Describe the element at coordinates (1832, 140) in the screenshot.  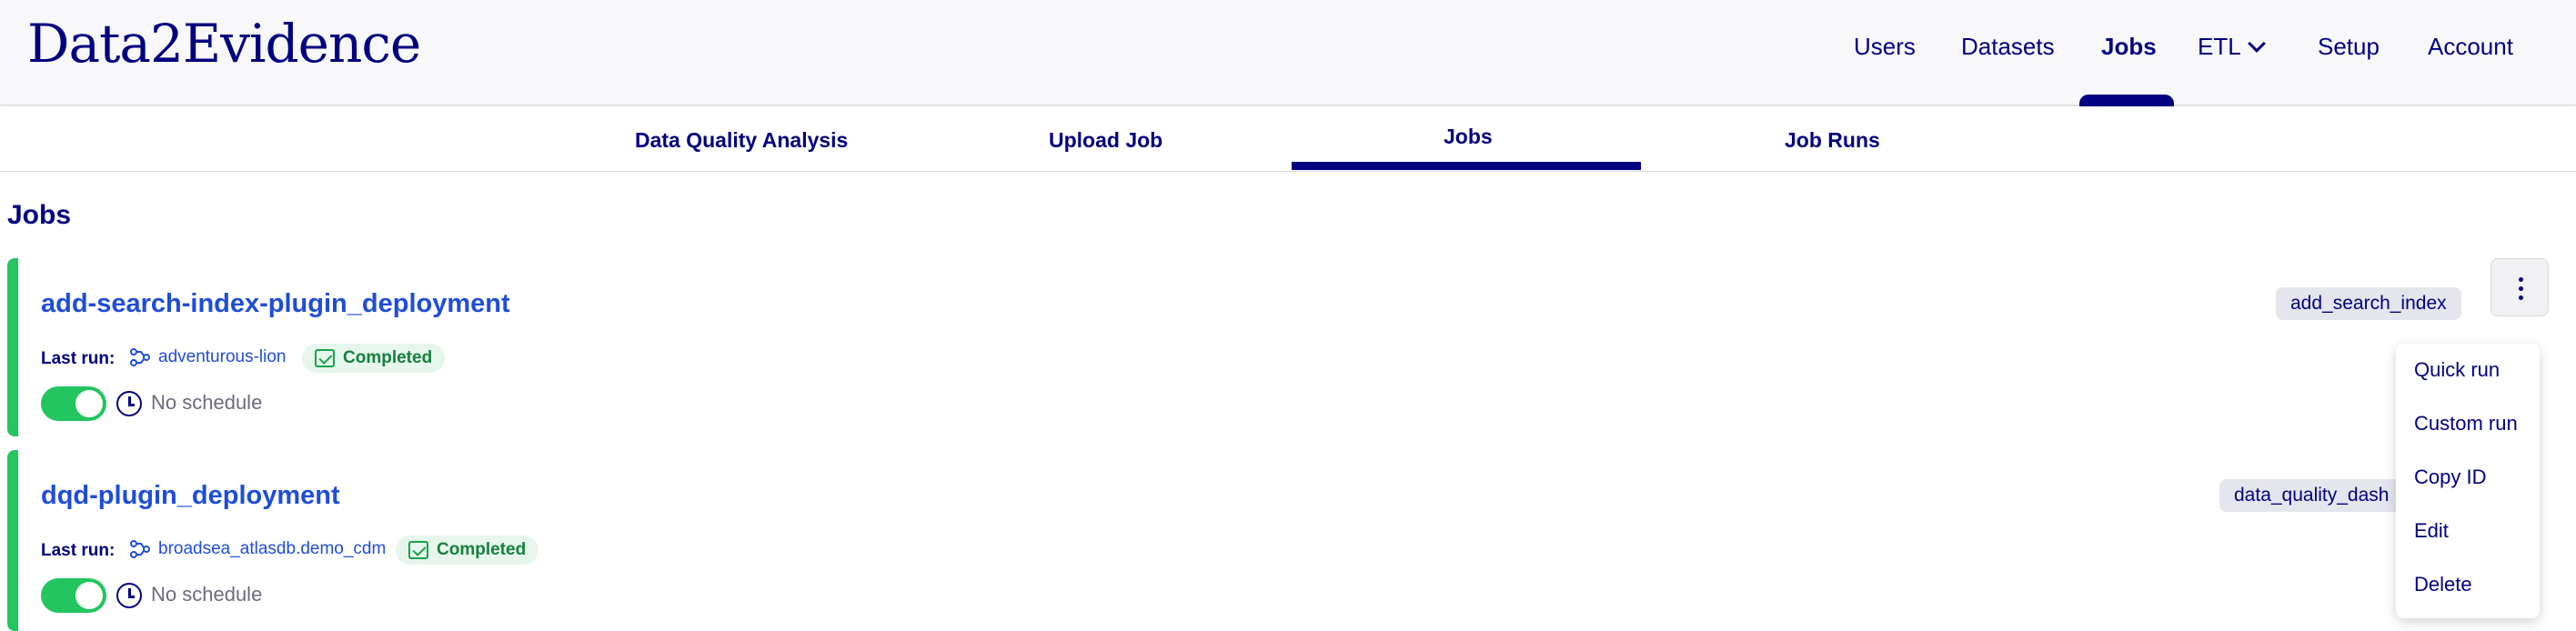
I see `tab-job-runs: Job Runs` at that location.